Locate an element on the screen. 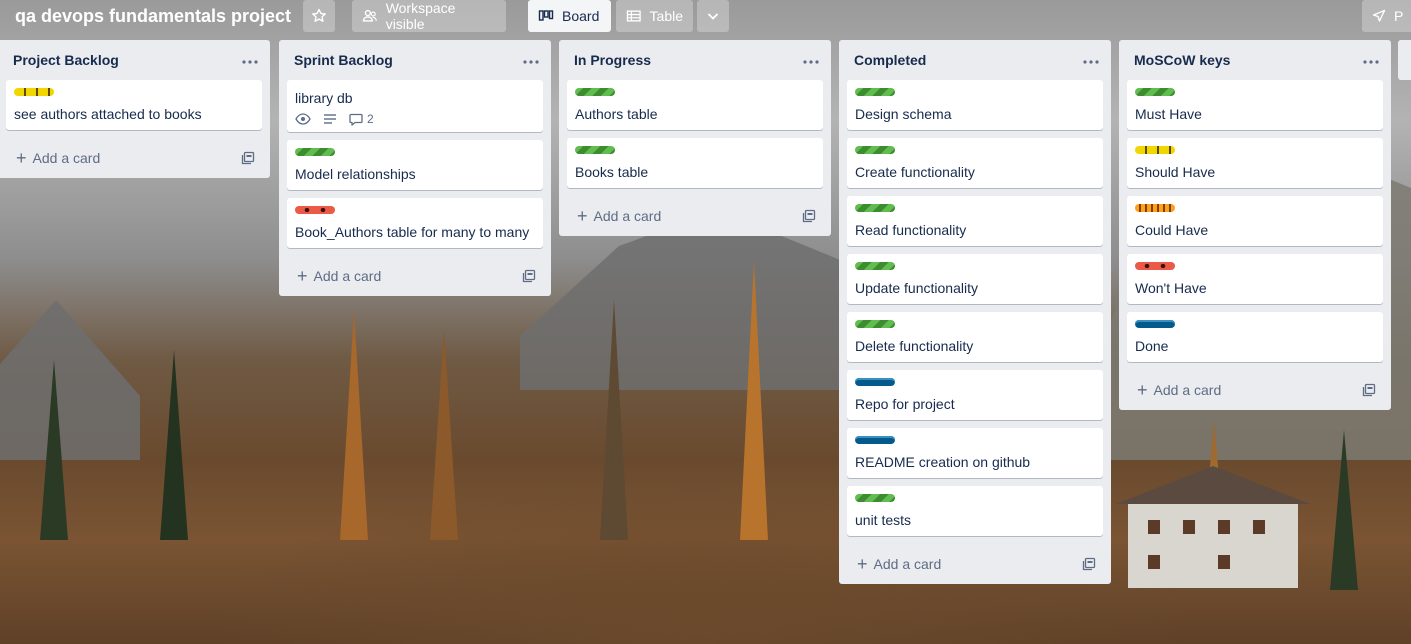  card: README creation on github is located at coordinates (975, 453).